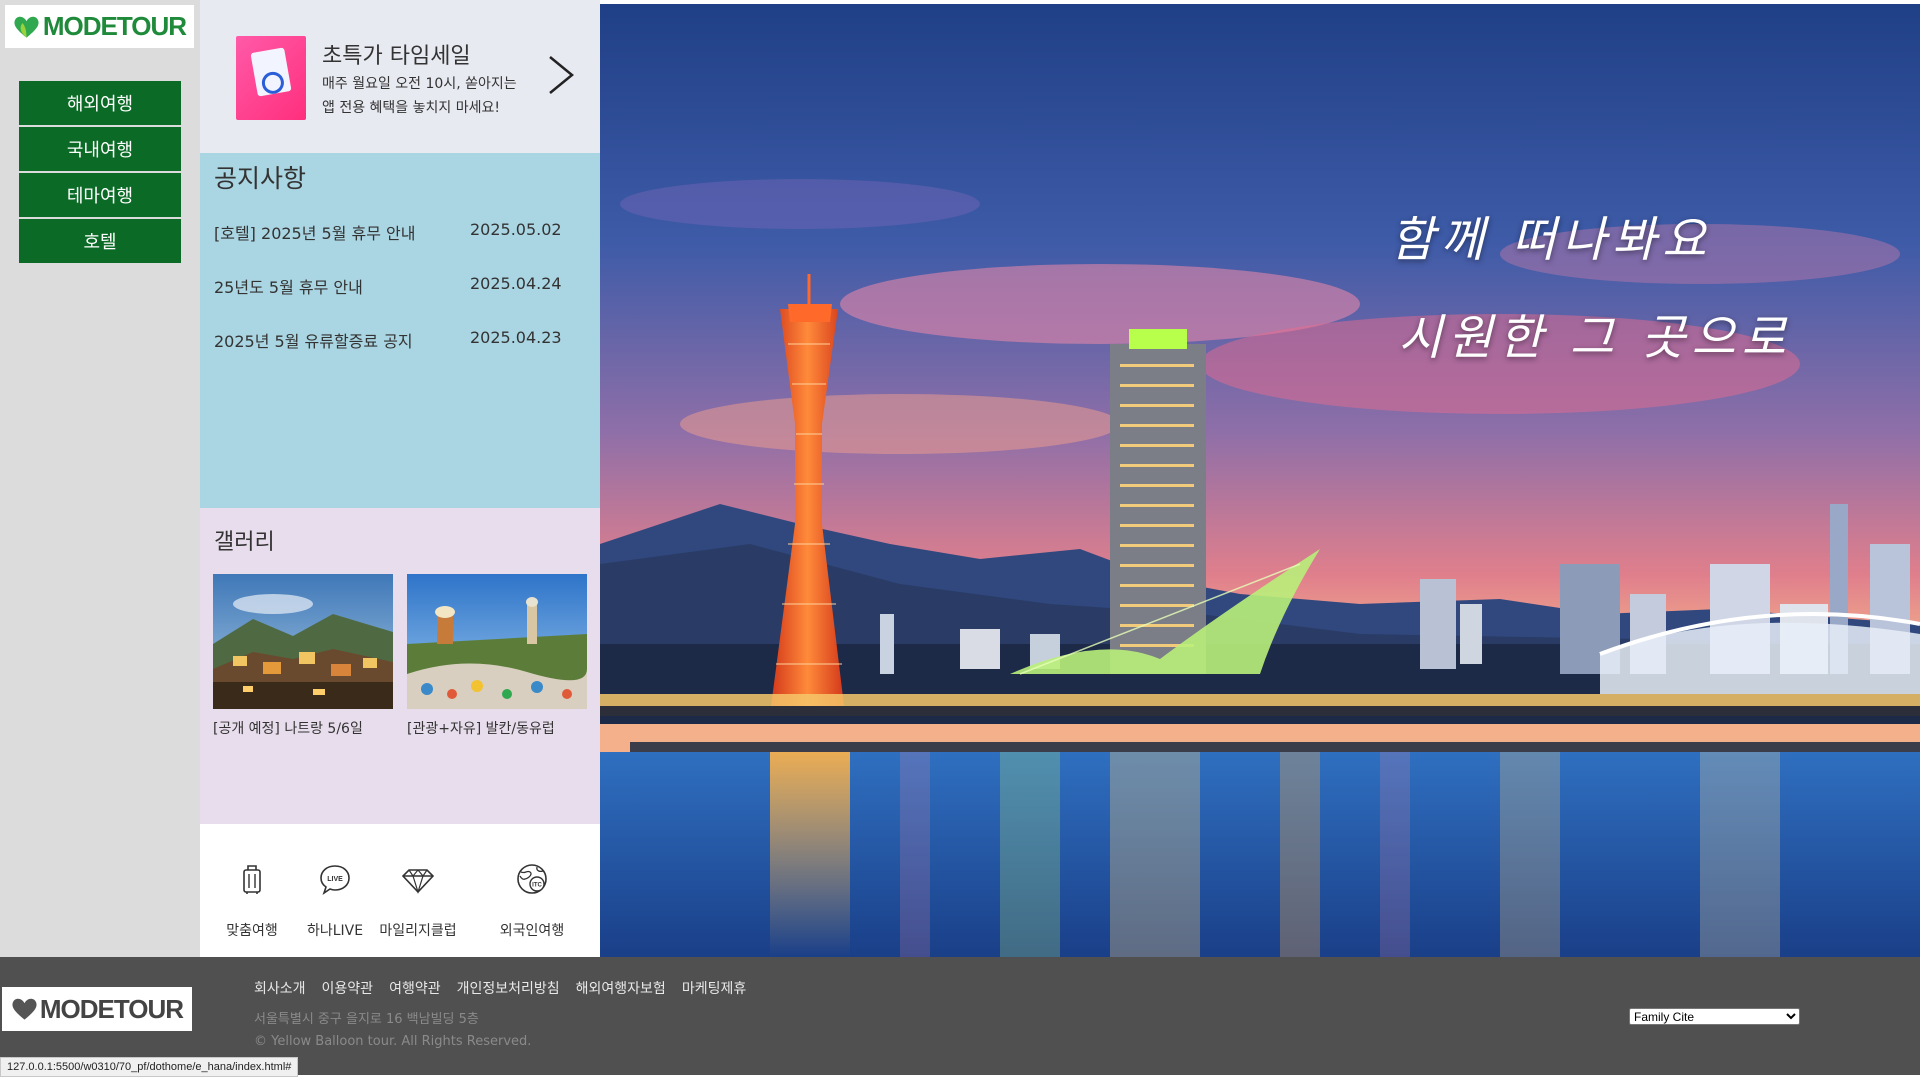 This screenshot has width=1920, height=1077. Describe the element at coordinates (111, 1008) in the screenshot. I see `footer-logo-wordmark: MODETOUR` at that location.